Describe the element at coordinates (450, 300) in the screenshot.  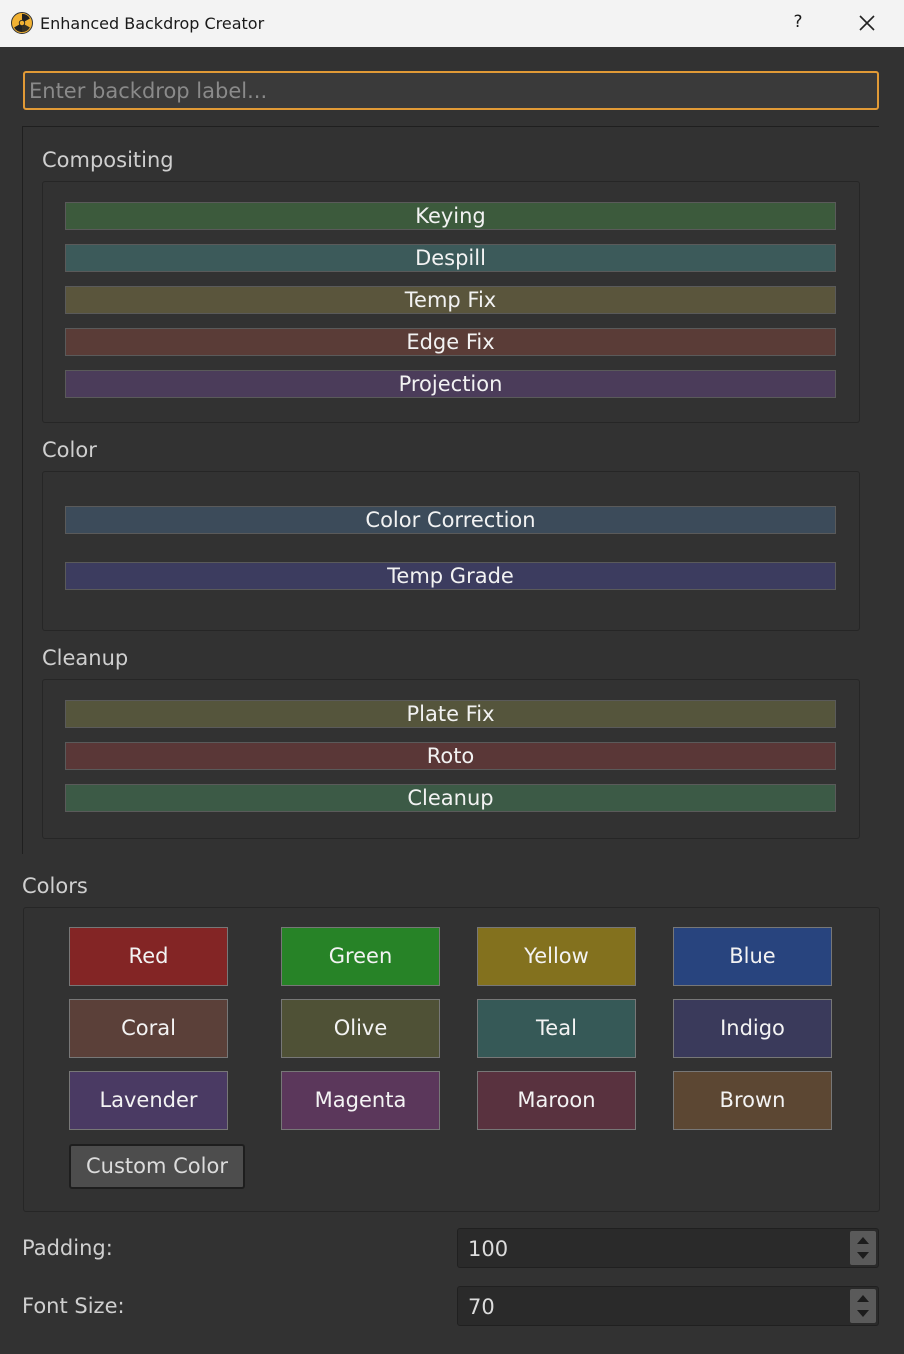
I see `preset-button-temp-fix: Temp Fix` at that location.